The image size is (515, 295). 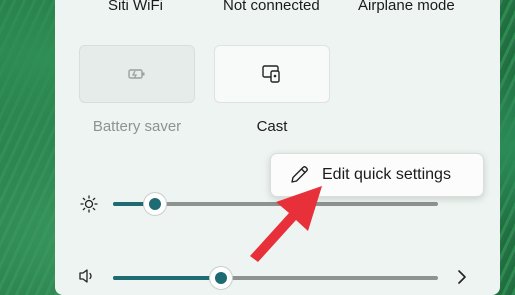 What do you see at coordinates (406, 7) in the screenshot?
I see `airplane-label: Airplane mode` at bounding box center [406, 7].